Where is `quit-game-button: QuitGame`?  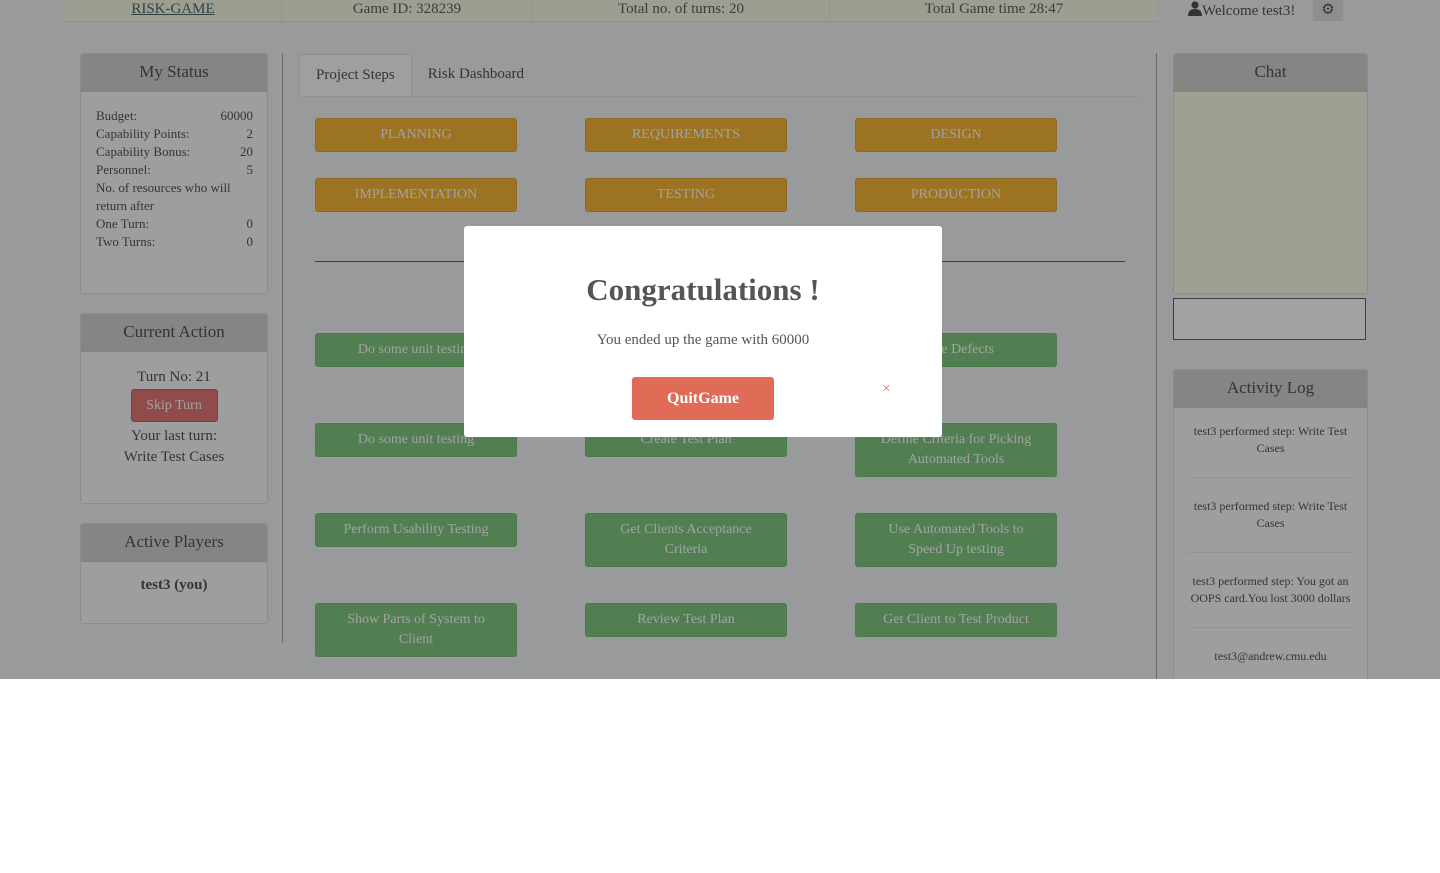
quit-game-button: QuitGame is located at coordinates (703, 398).